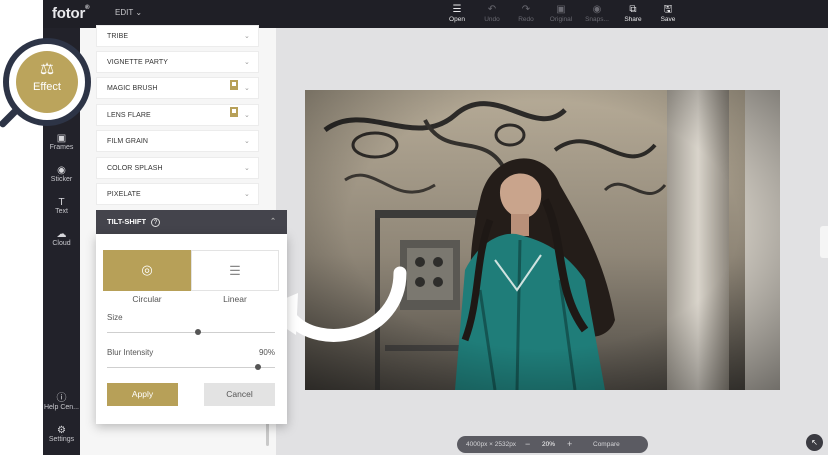  Describe the element at coordinates (239, 394) in the screenshot. I see `cancel-button: Cancel` at that location.